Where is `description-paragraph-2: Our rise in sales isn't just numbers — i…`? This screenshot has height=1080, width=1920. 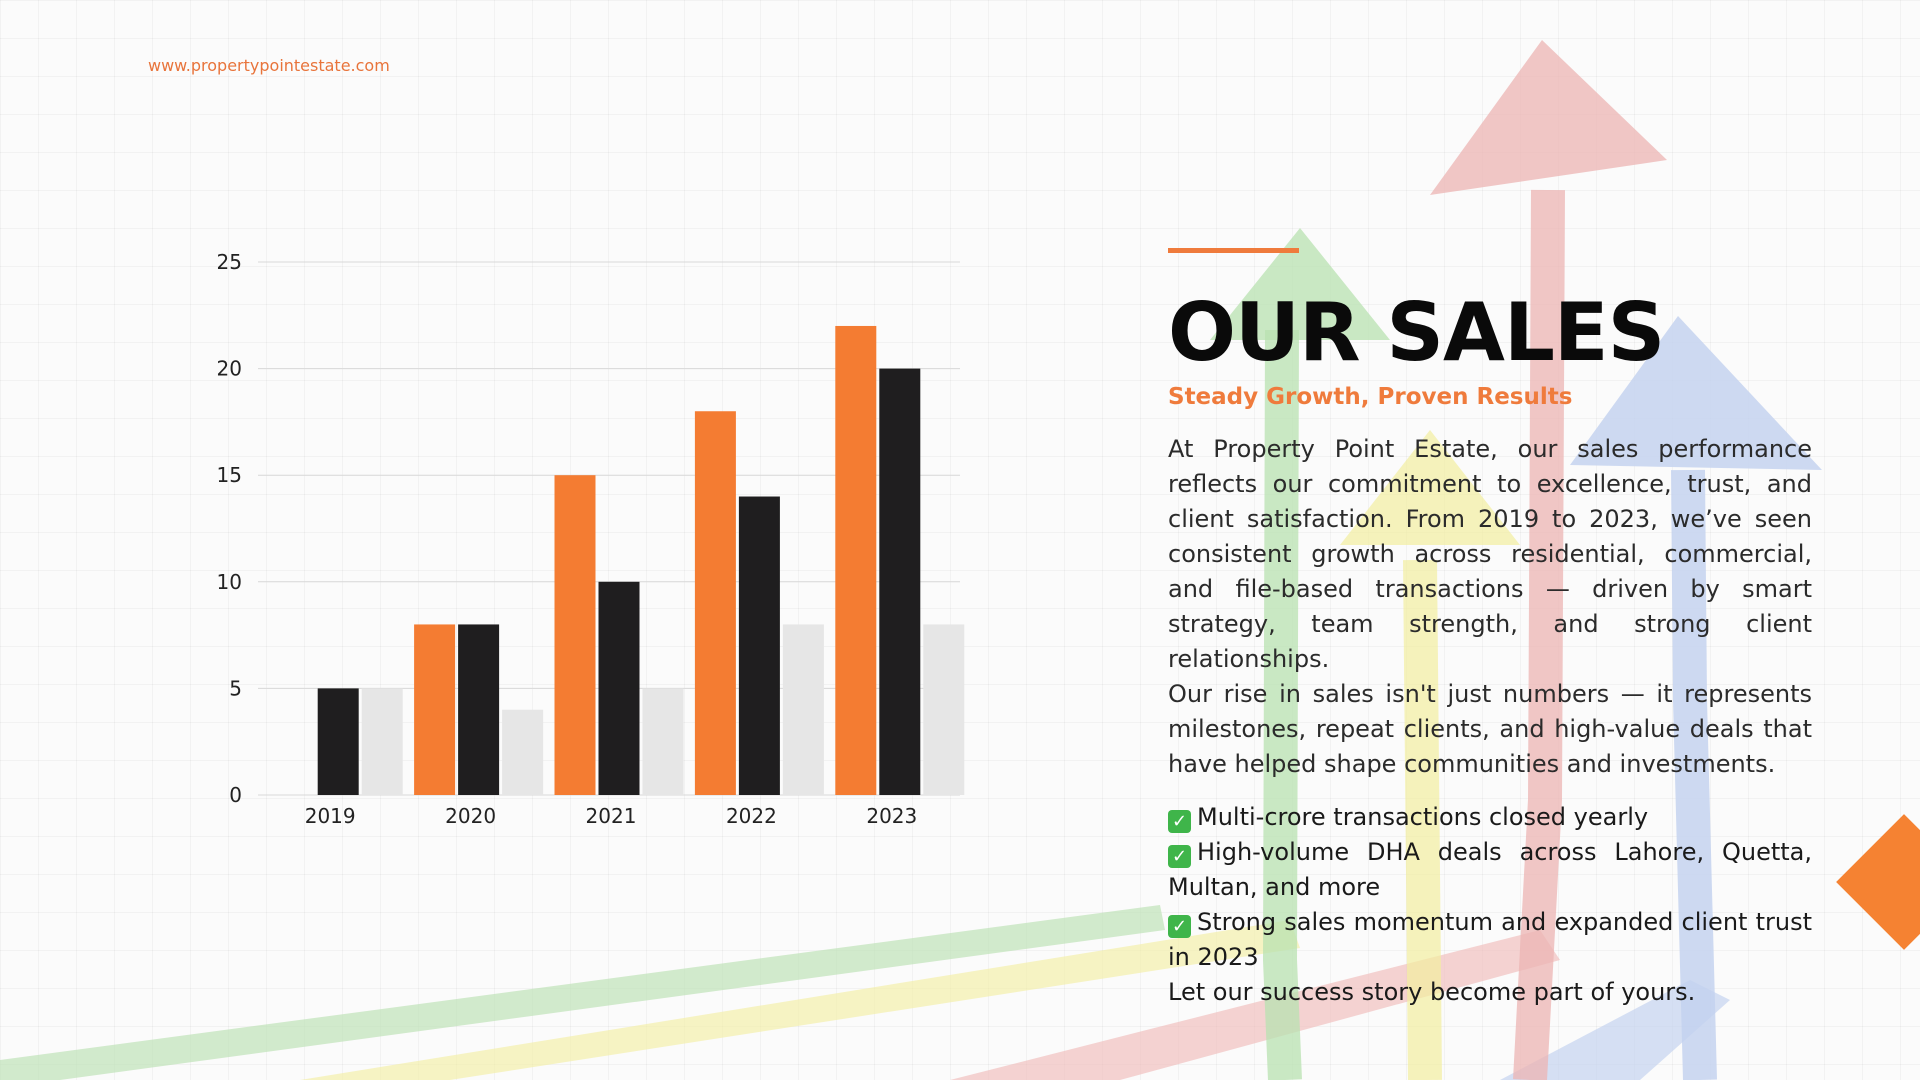 description-paragraph-2: Our rise in sales isn't just numbers — i… is located at coordinates (1490, 729).